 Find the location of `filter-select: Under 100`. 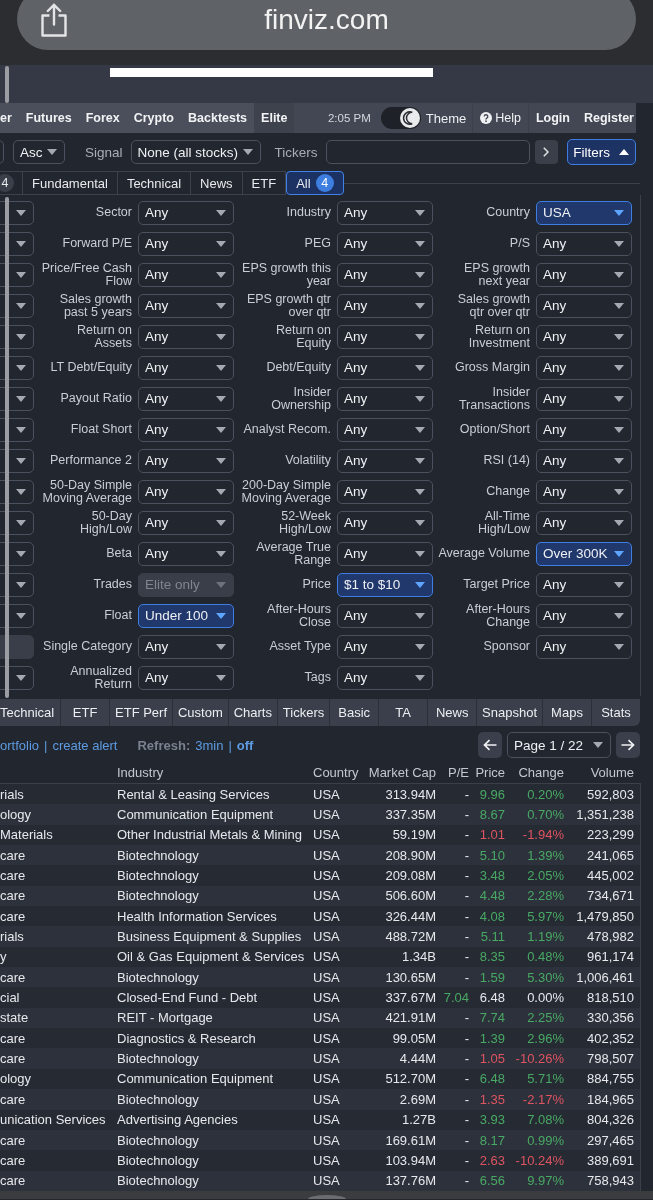

filter-select: Under 100 is located at coordinates (186, 615).